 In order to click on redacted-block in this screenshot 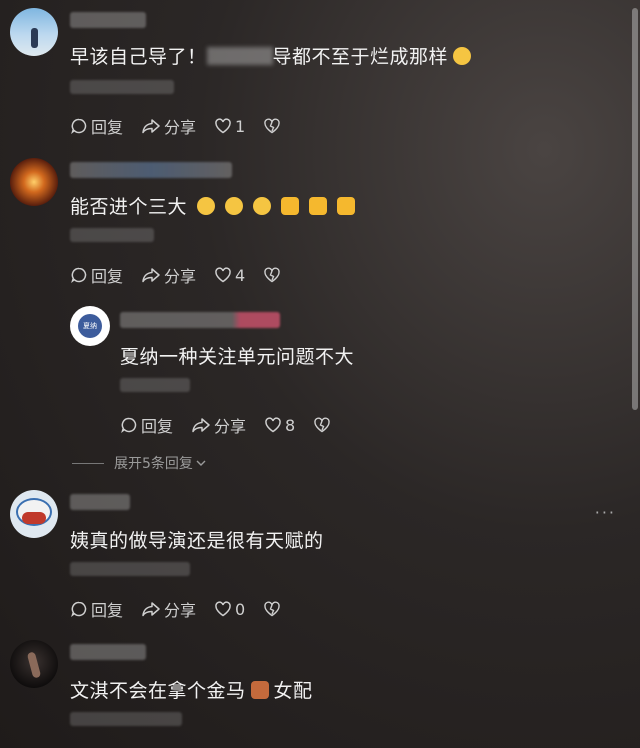, I will do `click(239, 56)`.